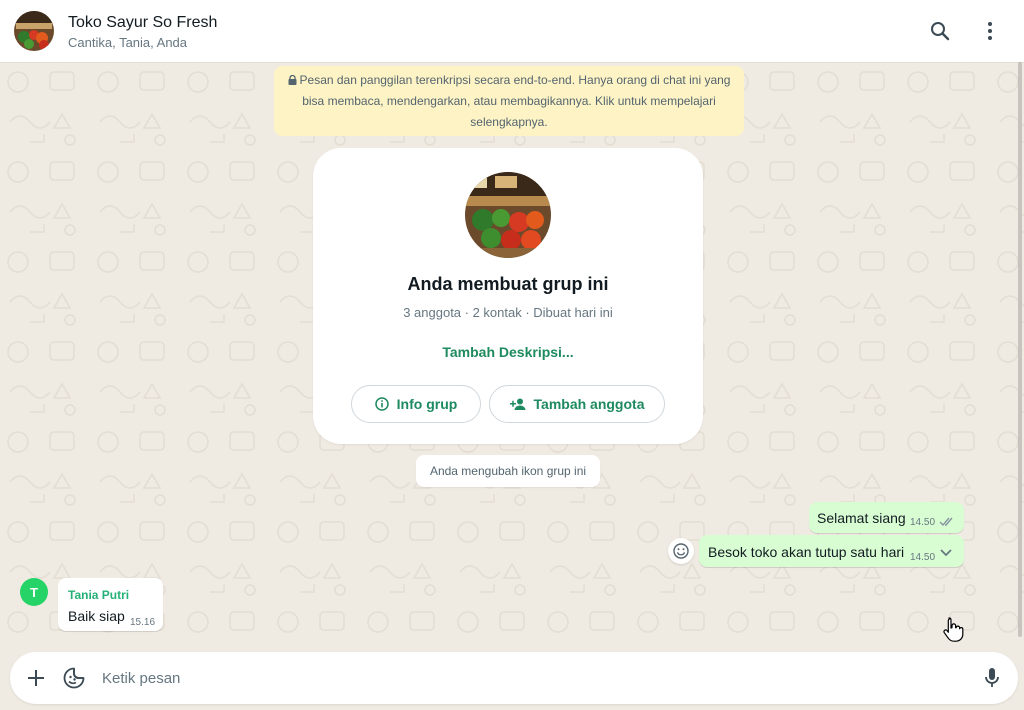 Image resolution: width=1024 pixels, height=710 pixels. I want to click on message-composer, so click(514, 678).